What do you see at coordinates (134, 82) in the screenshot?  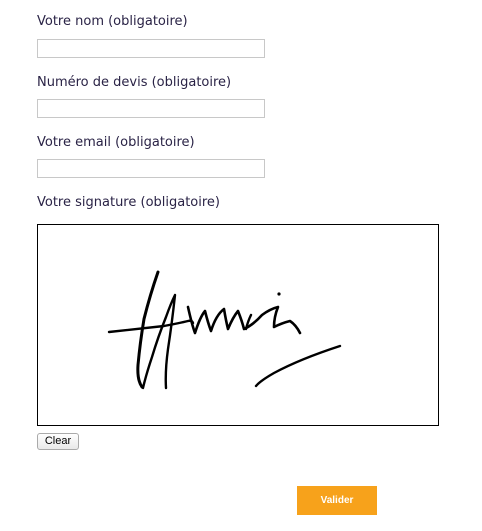 I see `quote-number-label: Numéro de devis (obligatoire)` at bounding box center [134, 82].